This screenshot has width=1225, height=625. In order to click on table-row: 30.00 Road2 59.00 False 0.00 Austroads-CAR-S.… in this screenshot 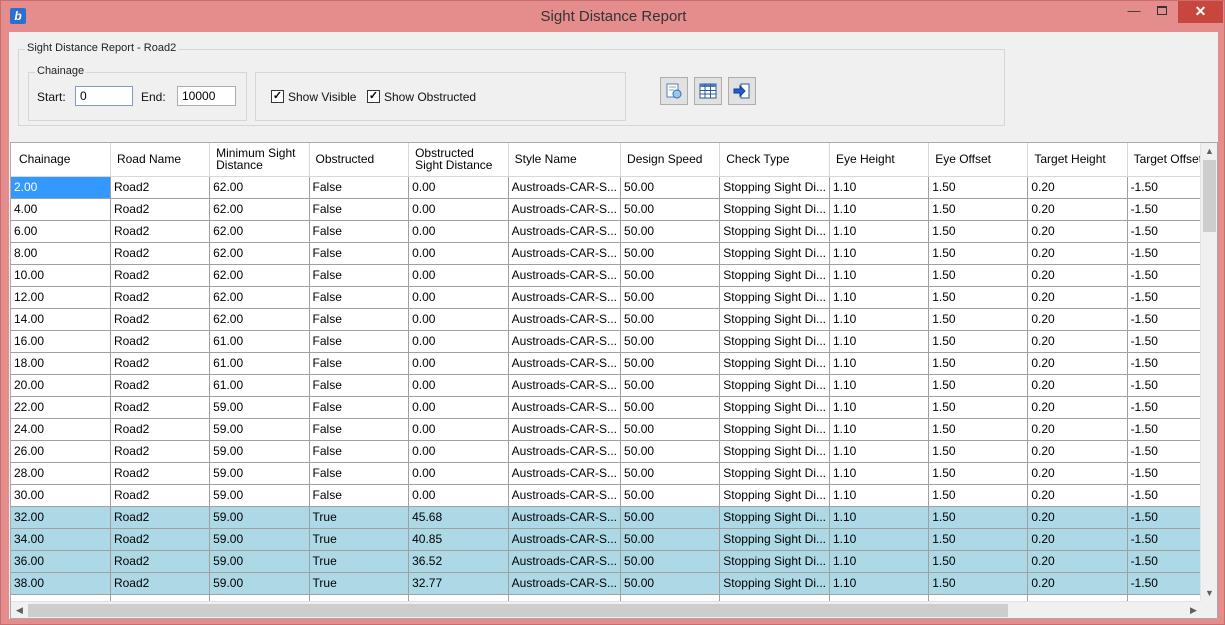, I will do `click(614, 495)`.